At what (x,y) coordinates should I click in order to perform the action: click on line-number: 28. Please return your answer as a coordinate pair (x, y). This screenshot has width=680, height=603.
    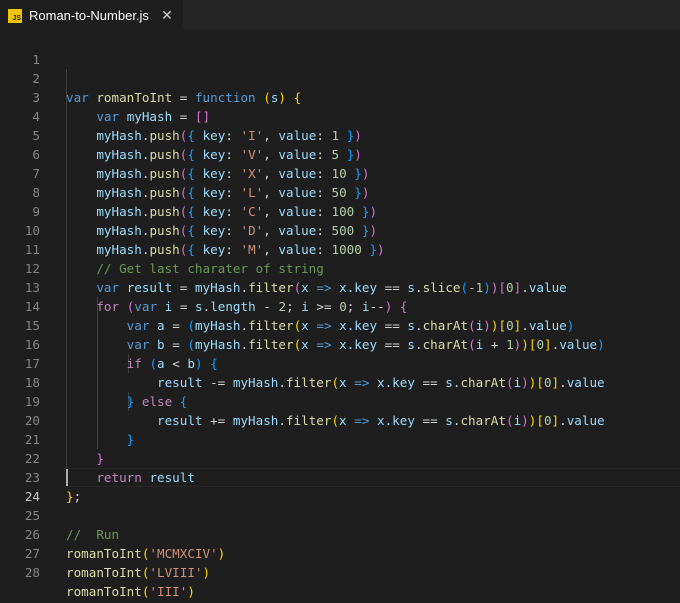
    Looking at the image, I should click on (32, 572).